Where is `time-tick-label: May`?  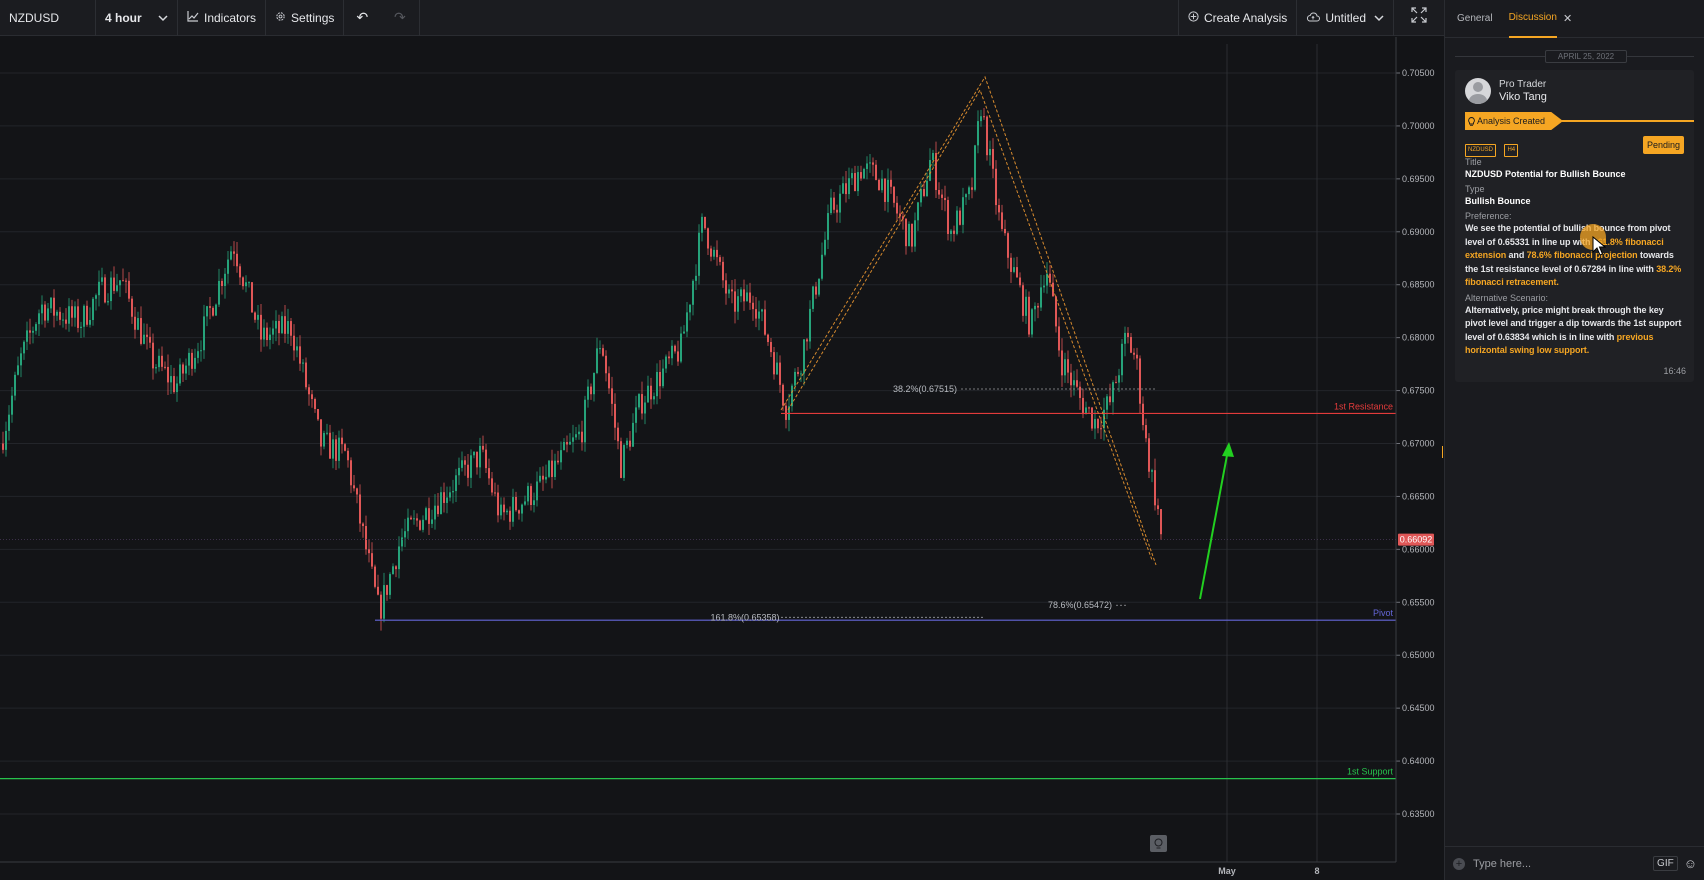 time-tick-label: May is located at coordinates (1227, 871).